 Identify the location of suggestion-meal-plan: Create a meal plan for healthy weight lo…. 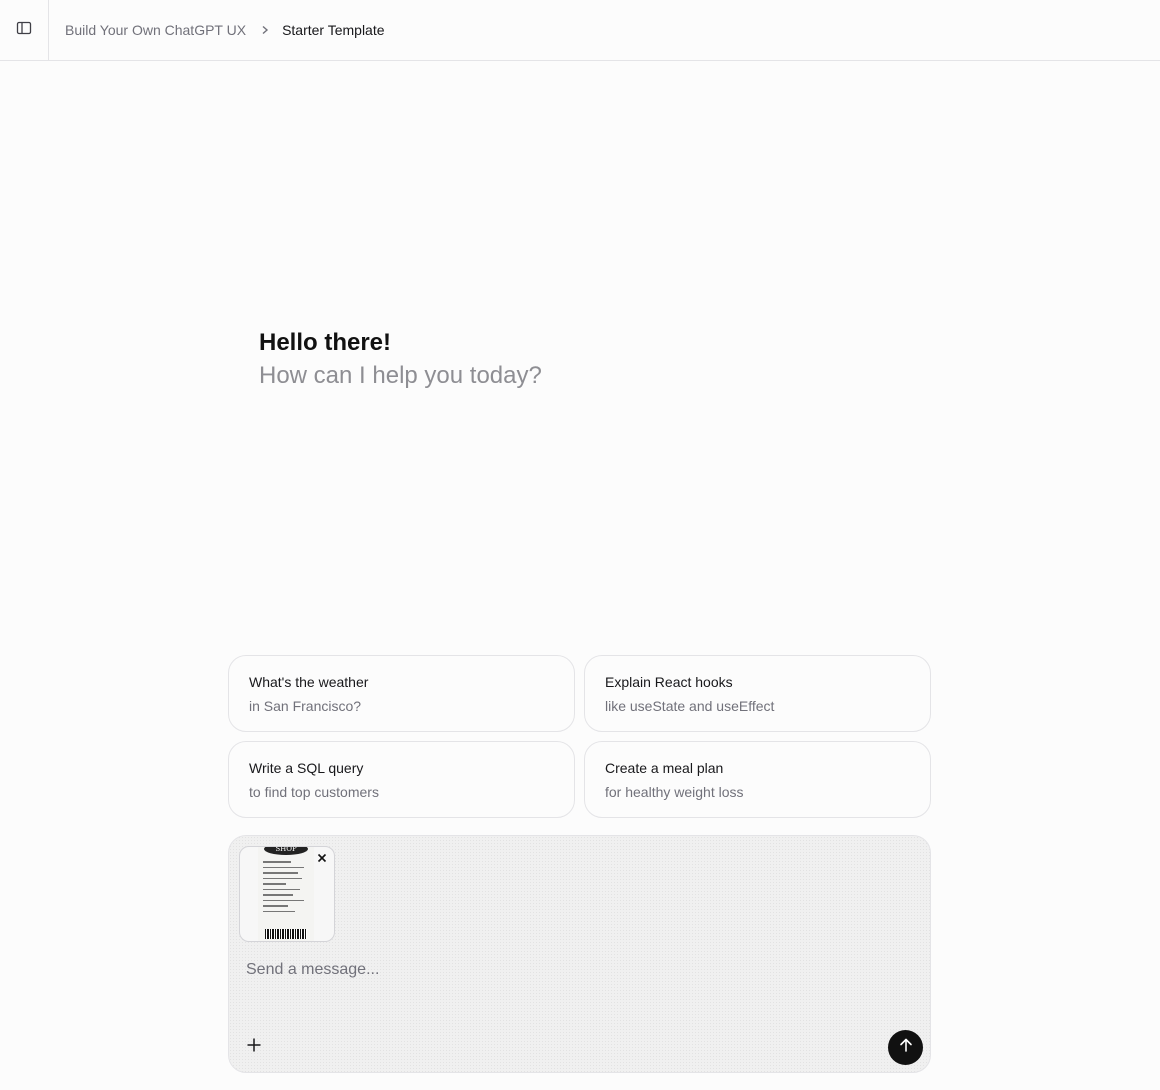
(757, 779).